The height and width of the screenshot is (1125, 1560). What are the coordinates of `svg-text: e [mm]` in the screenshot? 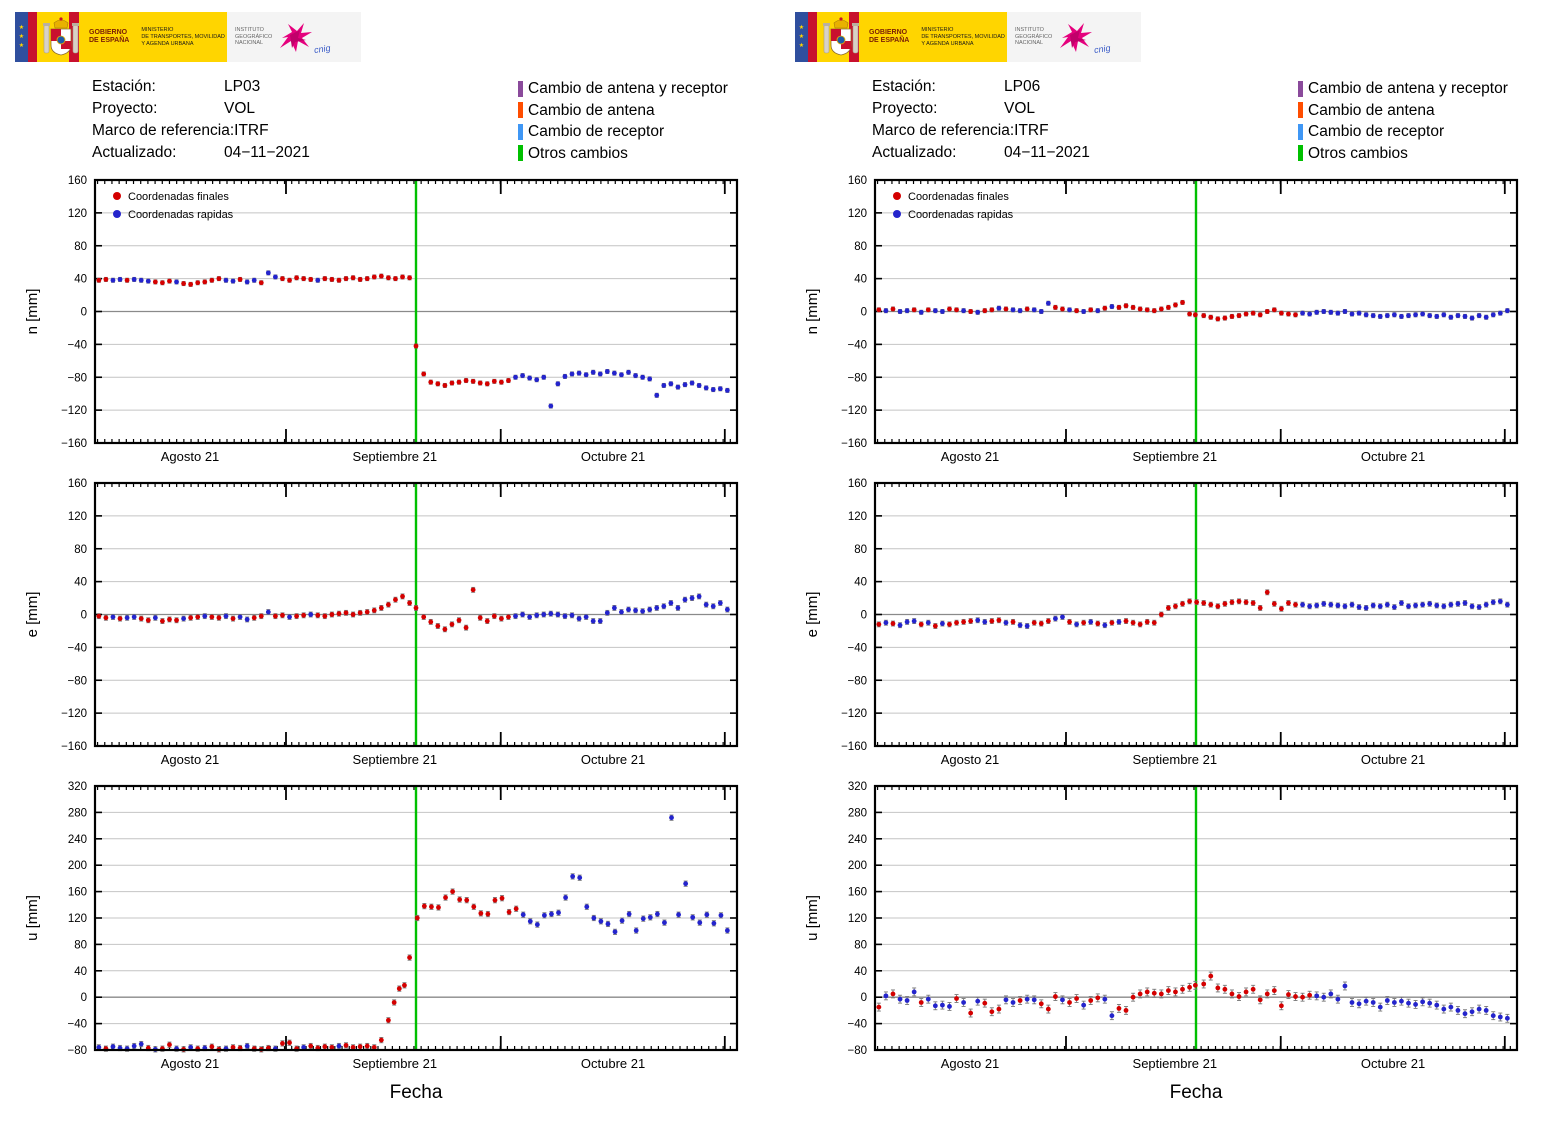 It's located at (812, 615).